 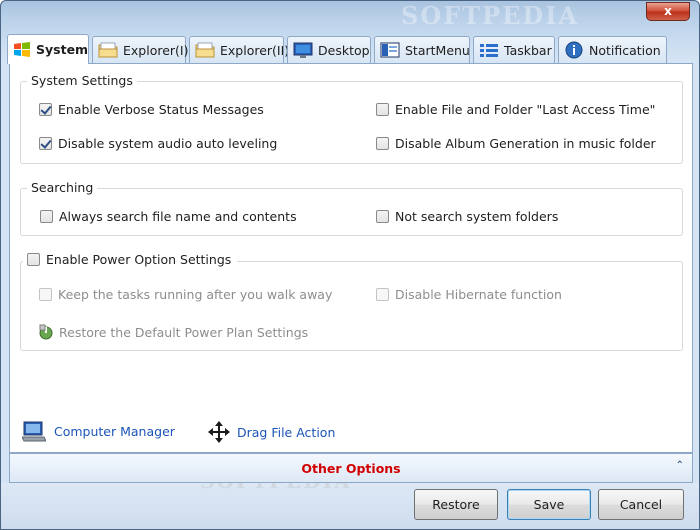 I want to click on option-label: Enable Verbose Status Messages, so click(x=161, y=109).